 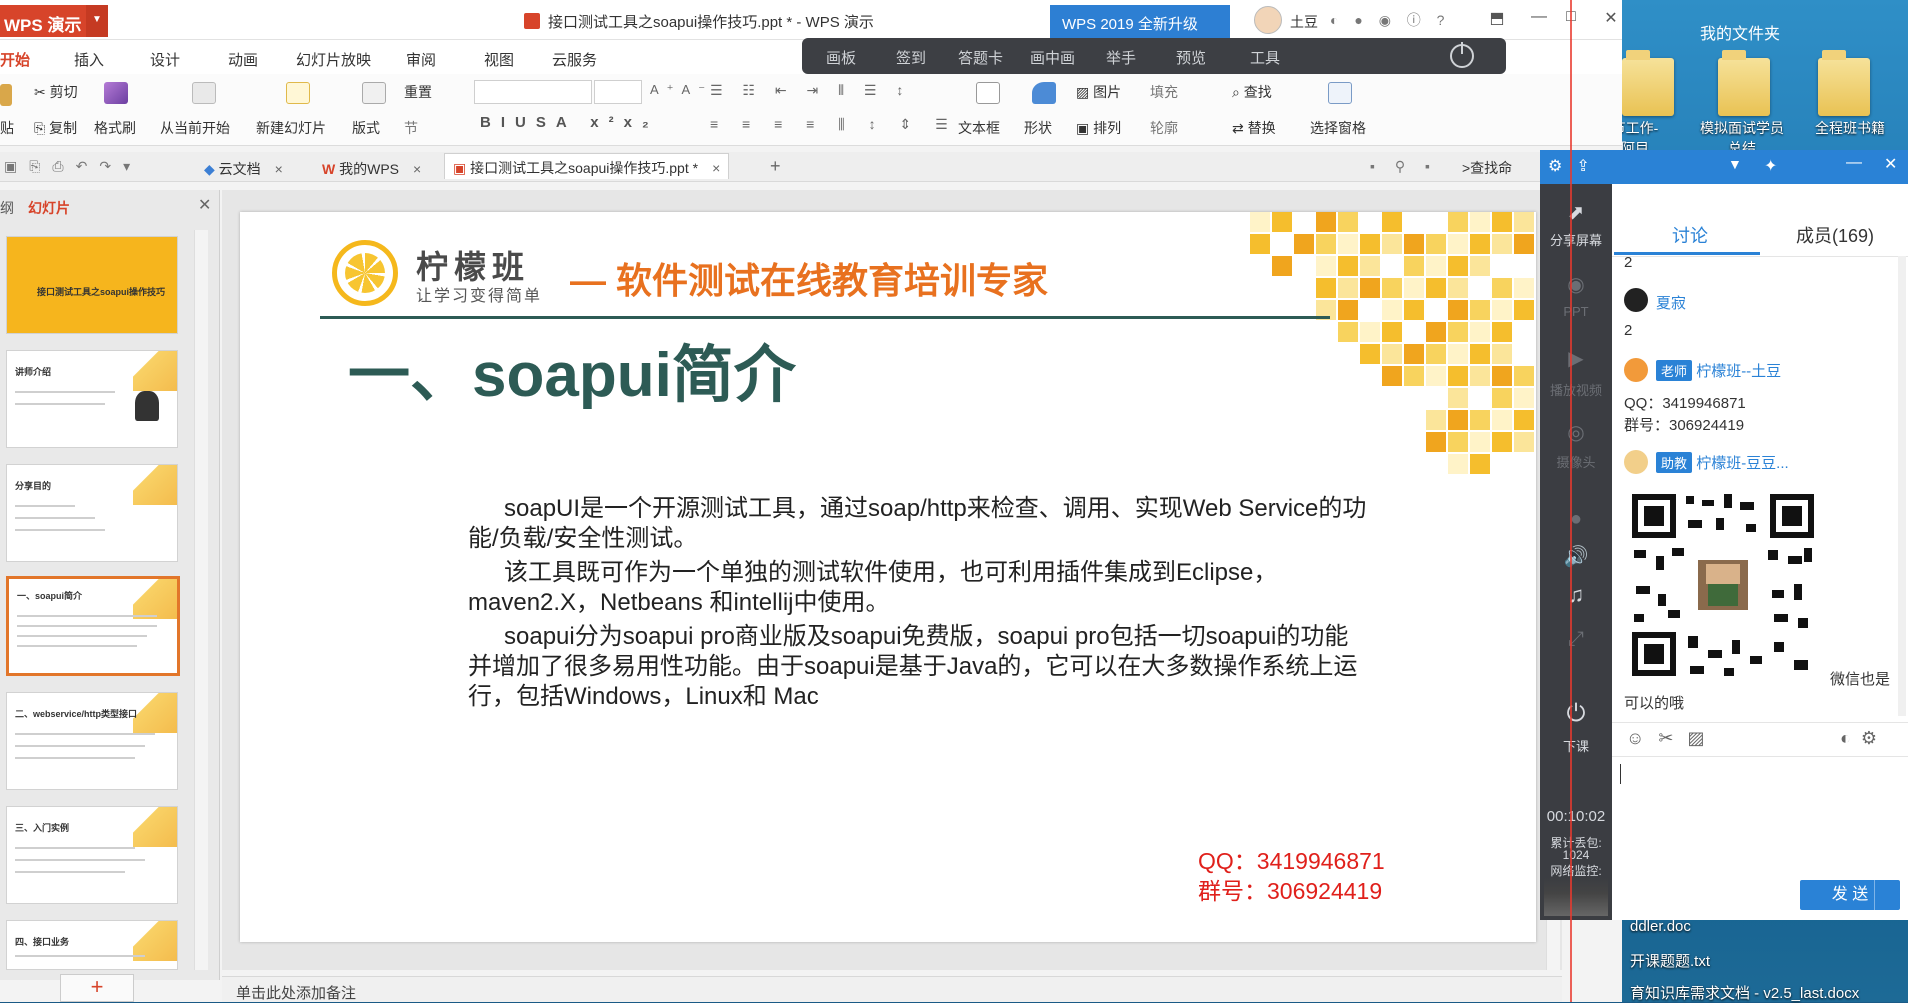 What do you see at coordinates (980, 57) in the screenshot?
I see `meet-answer-card: 答题卡` at bounding box center [980, 57].